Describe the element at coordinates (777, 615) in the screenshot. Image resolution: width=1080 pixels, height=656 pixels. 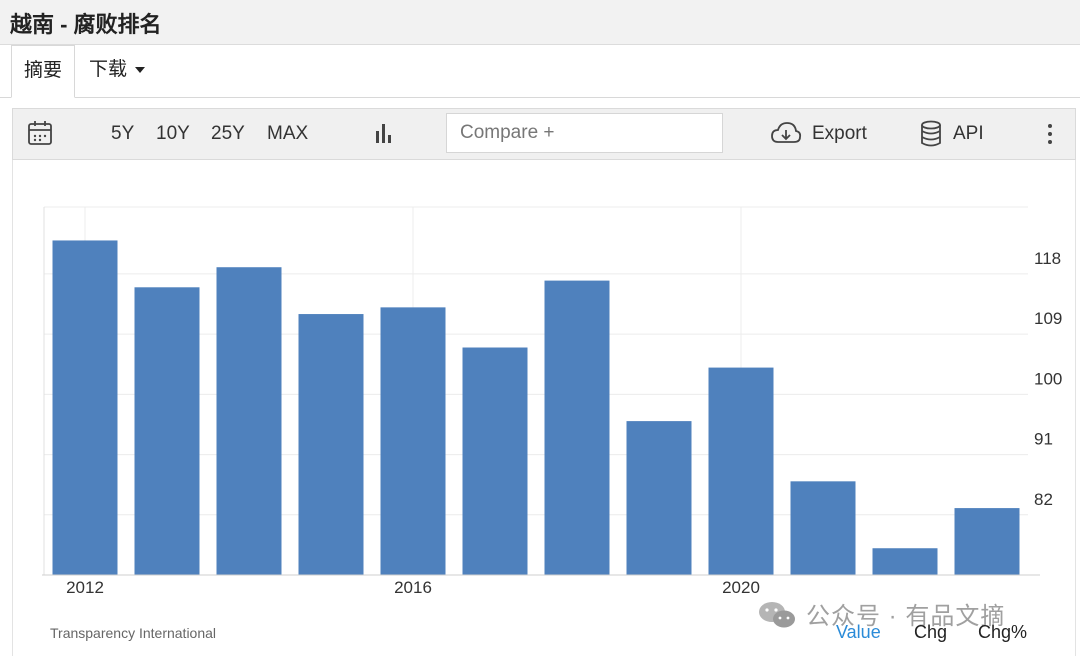
I see `wechat-icon` at that location.